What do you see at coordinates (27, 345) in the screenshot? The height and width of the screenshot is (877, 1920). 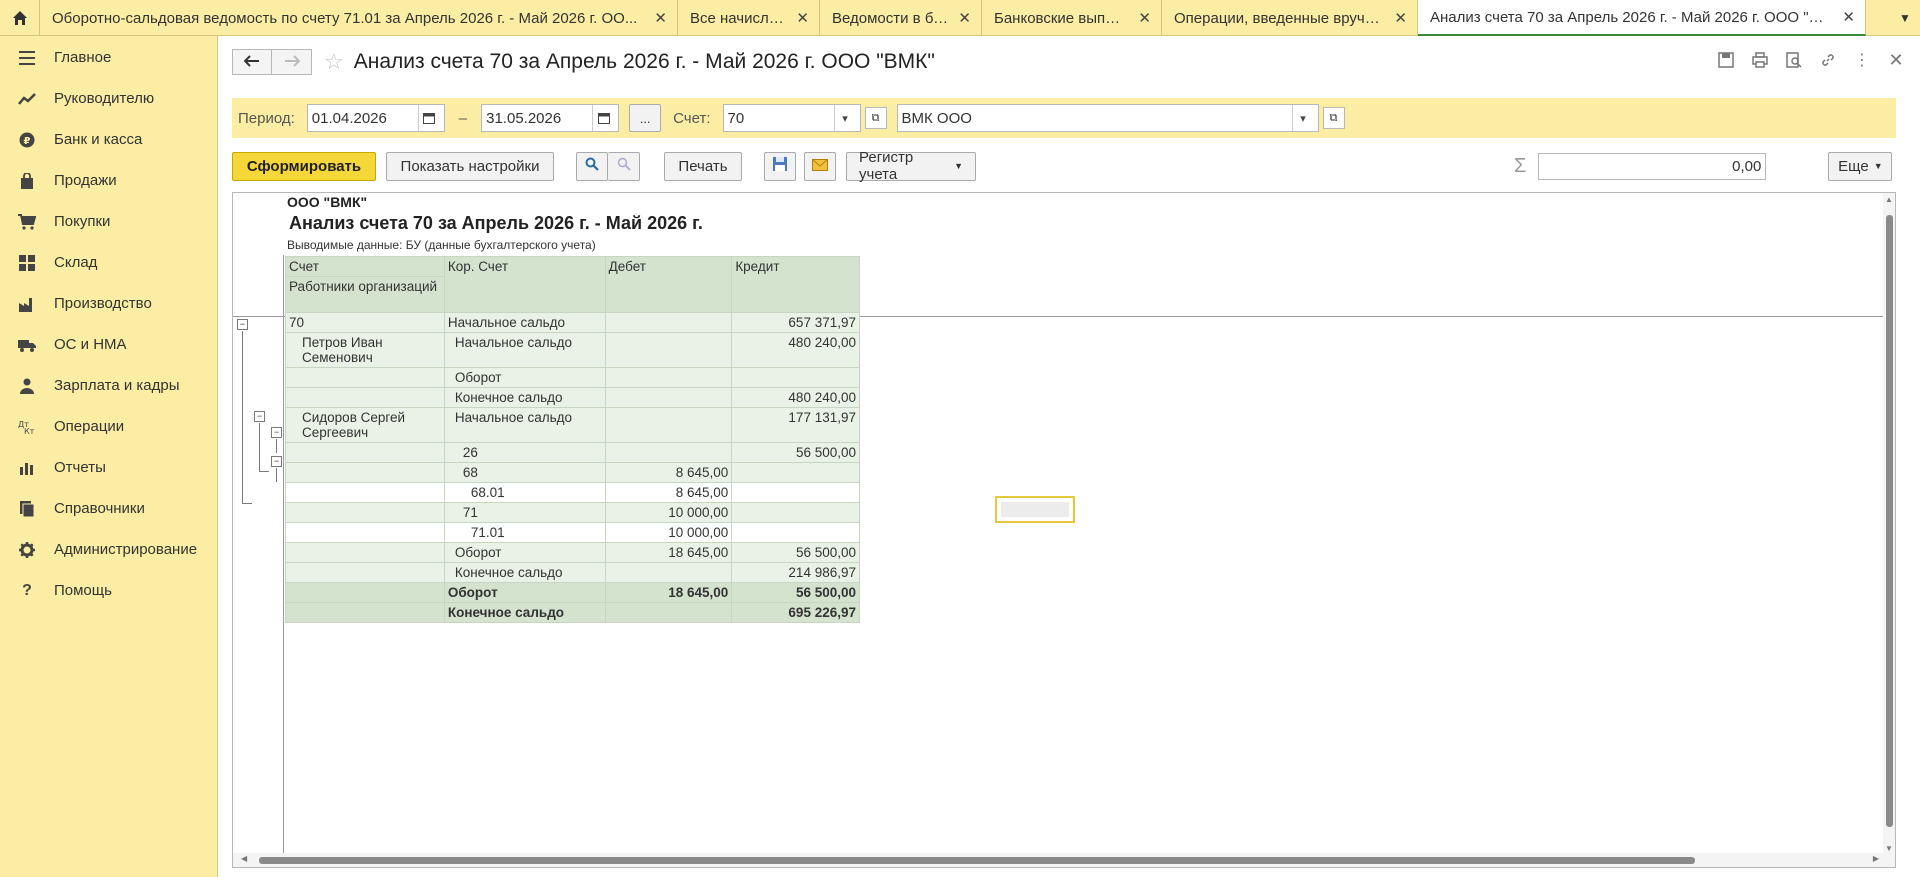 I see `truck-icon` at bounding box center [27, 345].